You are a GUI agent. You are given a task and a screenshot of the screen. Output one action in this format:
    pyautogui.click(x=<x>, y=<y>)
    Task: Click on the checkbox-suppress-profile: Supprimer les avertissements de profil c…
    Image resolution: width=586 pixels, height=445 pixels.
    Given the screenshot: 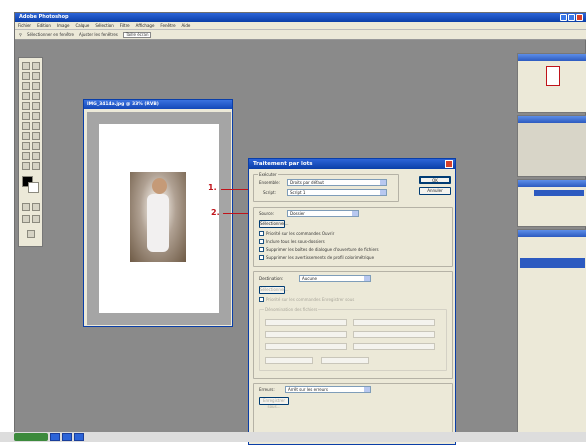 What is the action you would take?
    pyautogui.click(x=316, y=257)
    